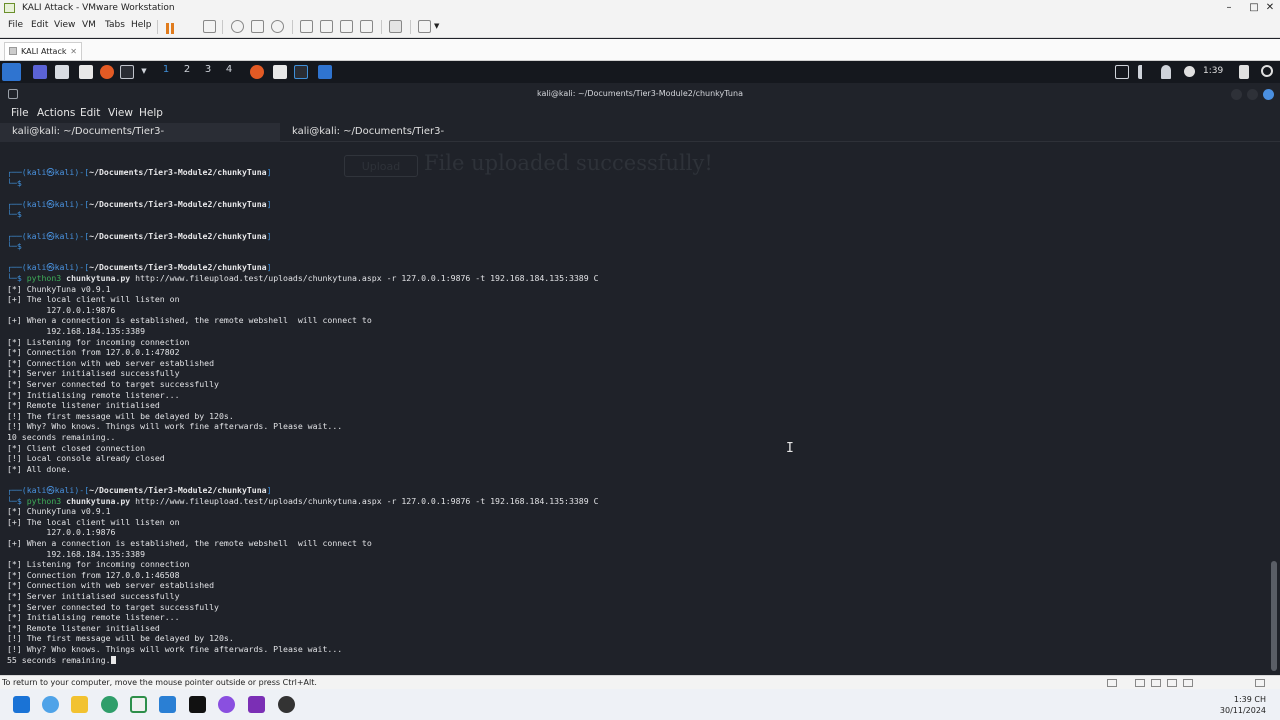  What do you see at coordinates (61, 437) in the screenshot?
I see `output-line: 10 seconds remaining..` at bounding box center [61, 437].